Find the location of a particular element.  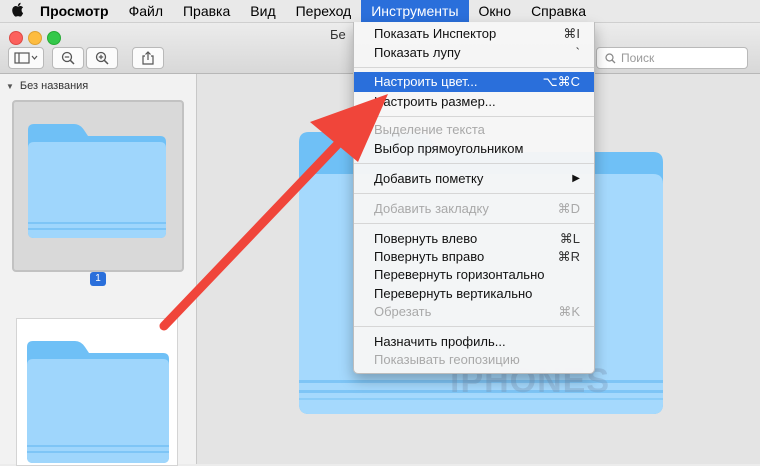

page-number-badge: 1 is located at coordinates (98, 279).